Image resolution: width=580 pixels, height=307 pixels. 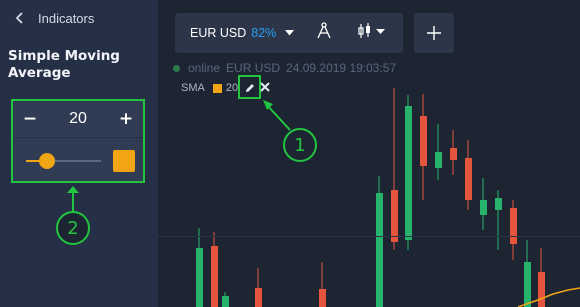 I want to click on add-chart-button, so click(x=434, y=33).